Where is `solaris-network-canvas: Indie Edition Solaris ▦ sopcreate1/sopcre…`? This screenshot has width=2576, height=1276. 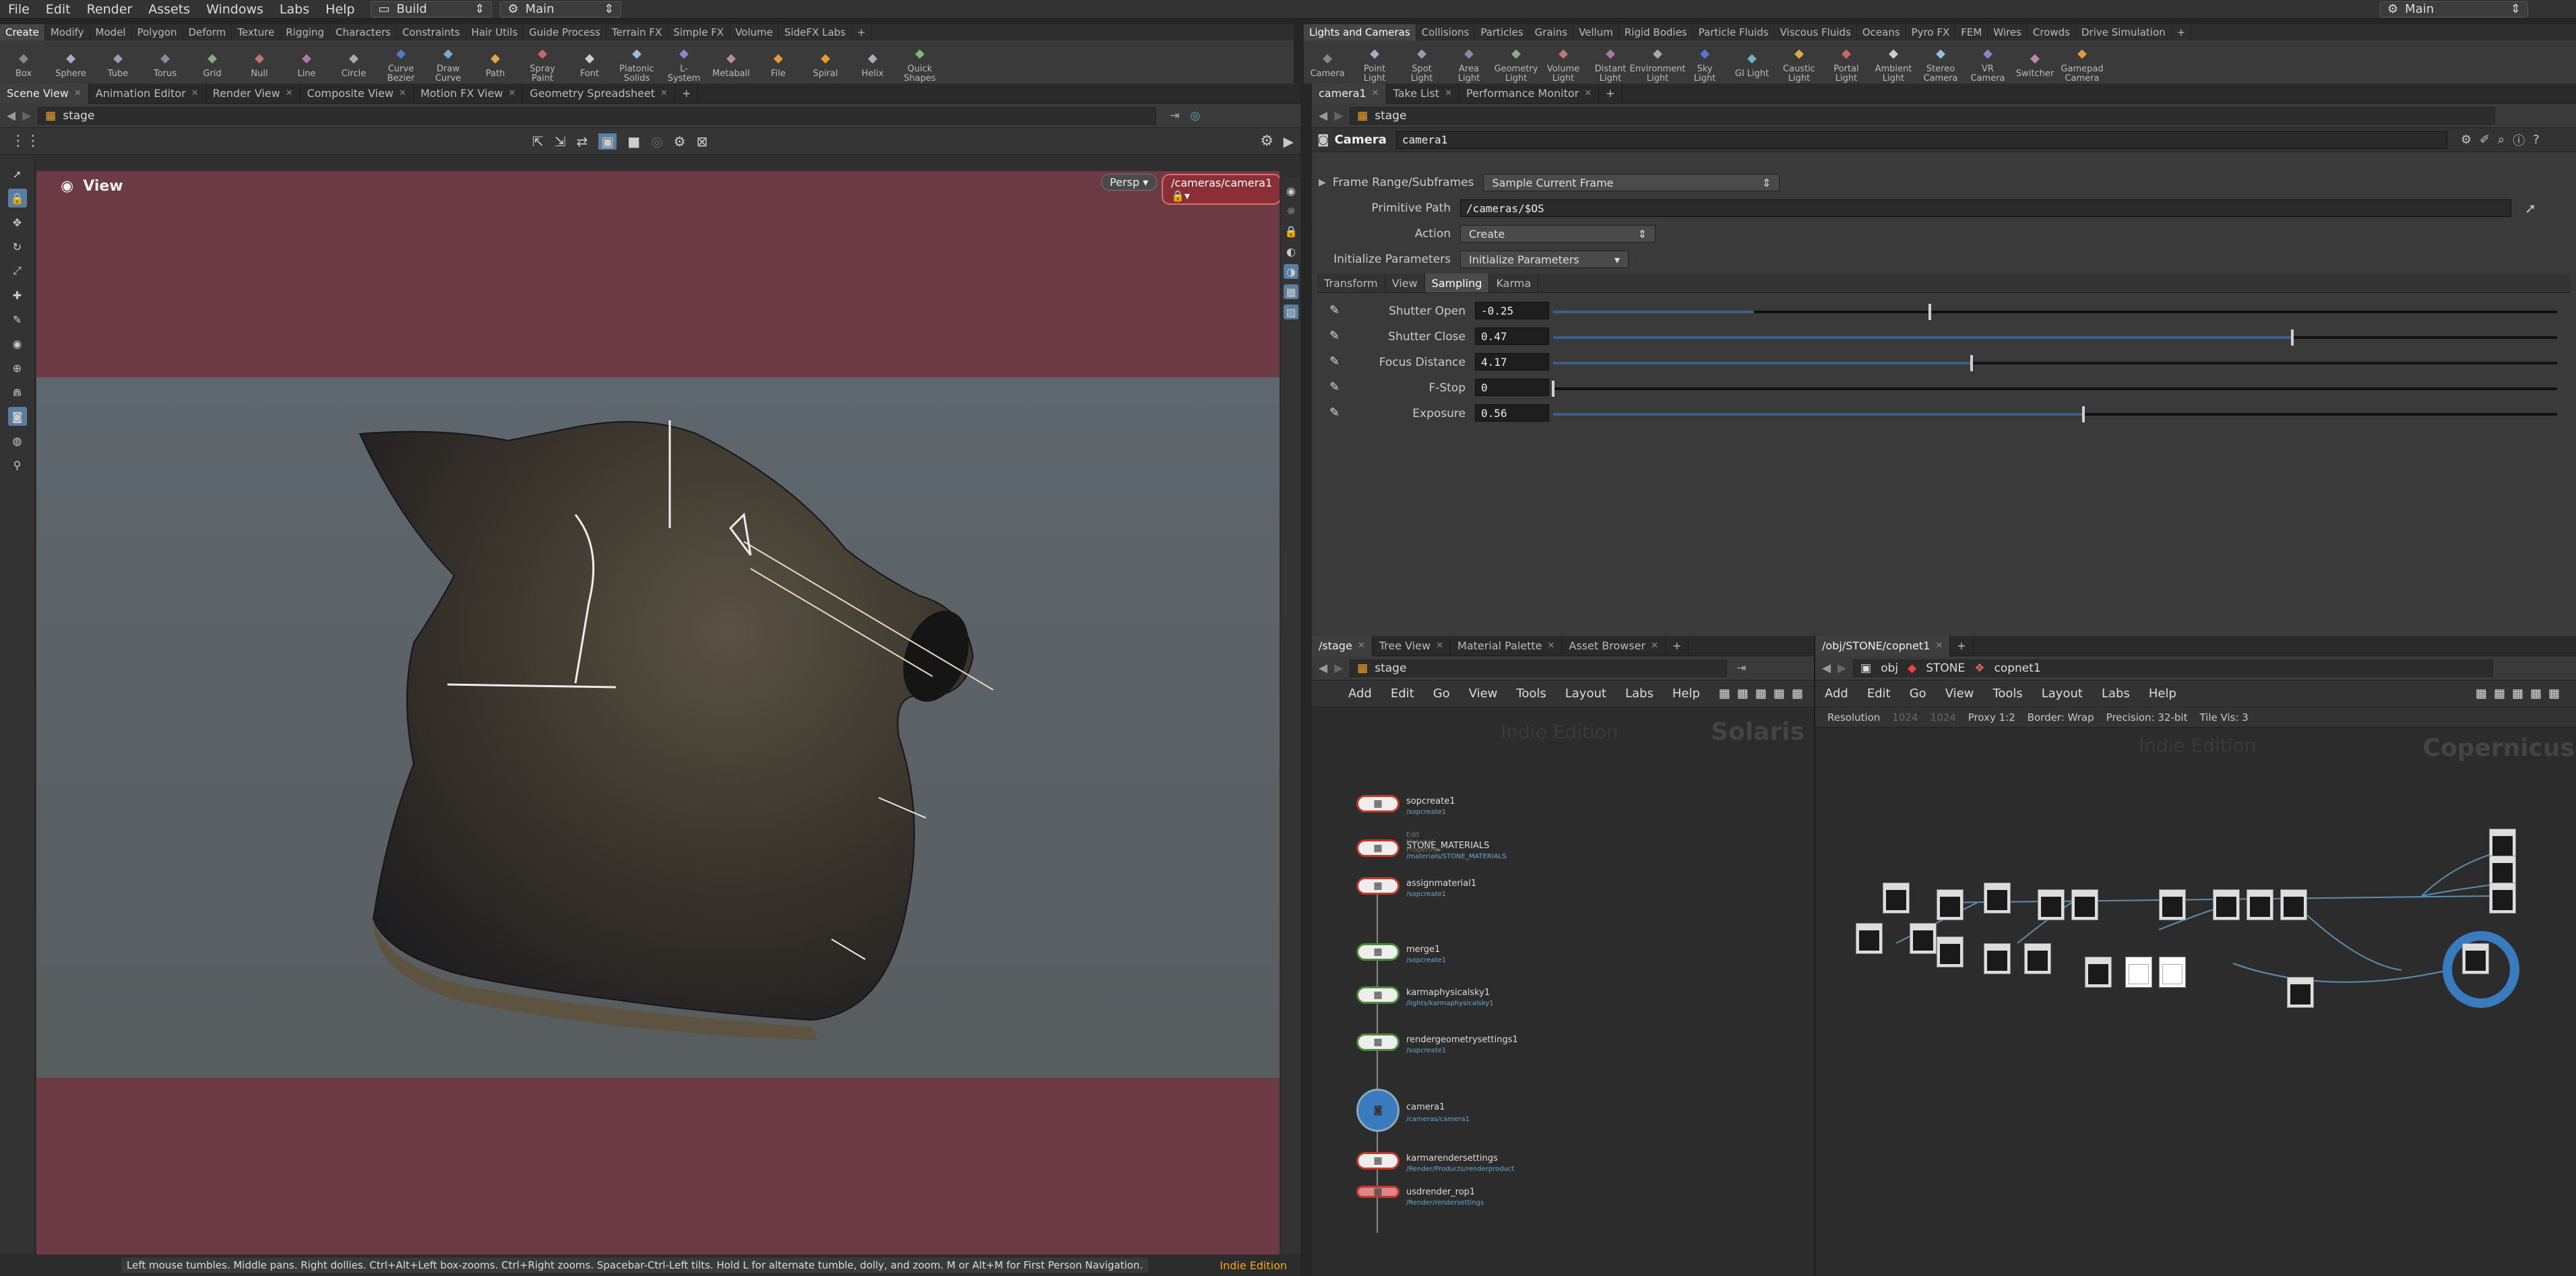
solaris-network-canvas: Indie Edition Solaris ▦ sopcreate1/sopcre… is located at coordinates (1563, 991).